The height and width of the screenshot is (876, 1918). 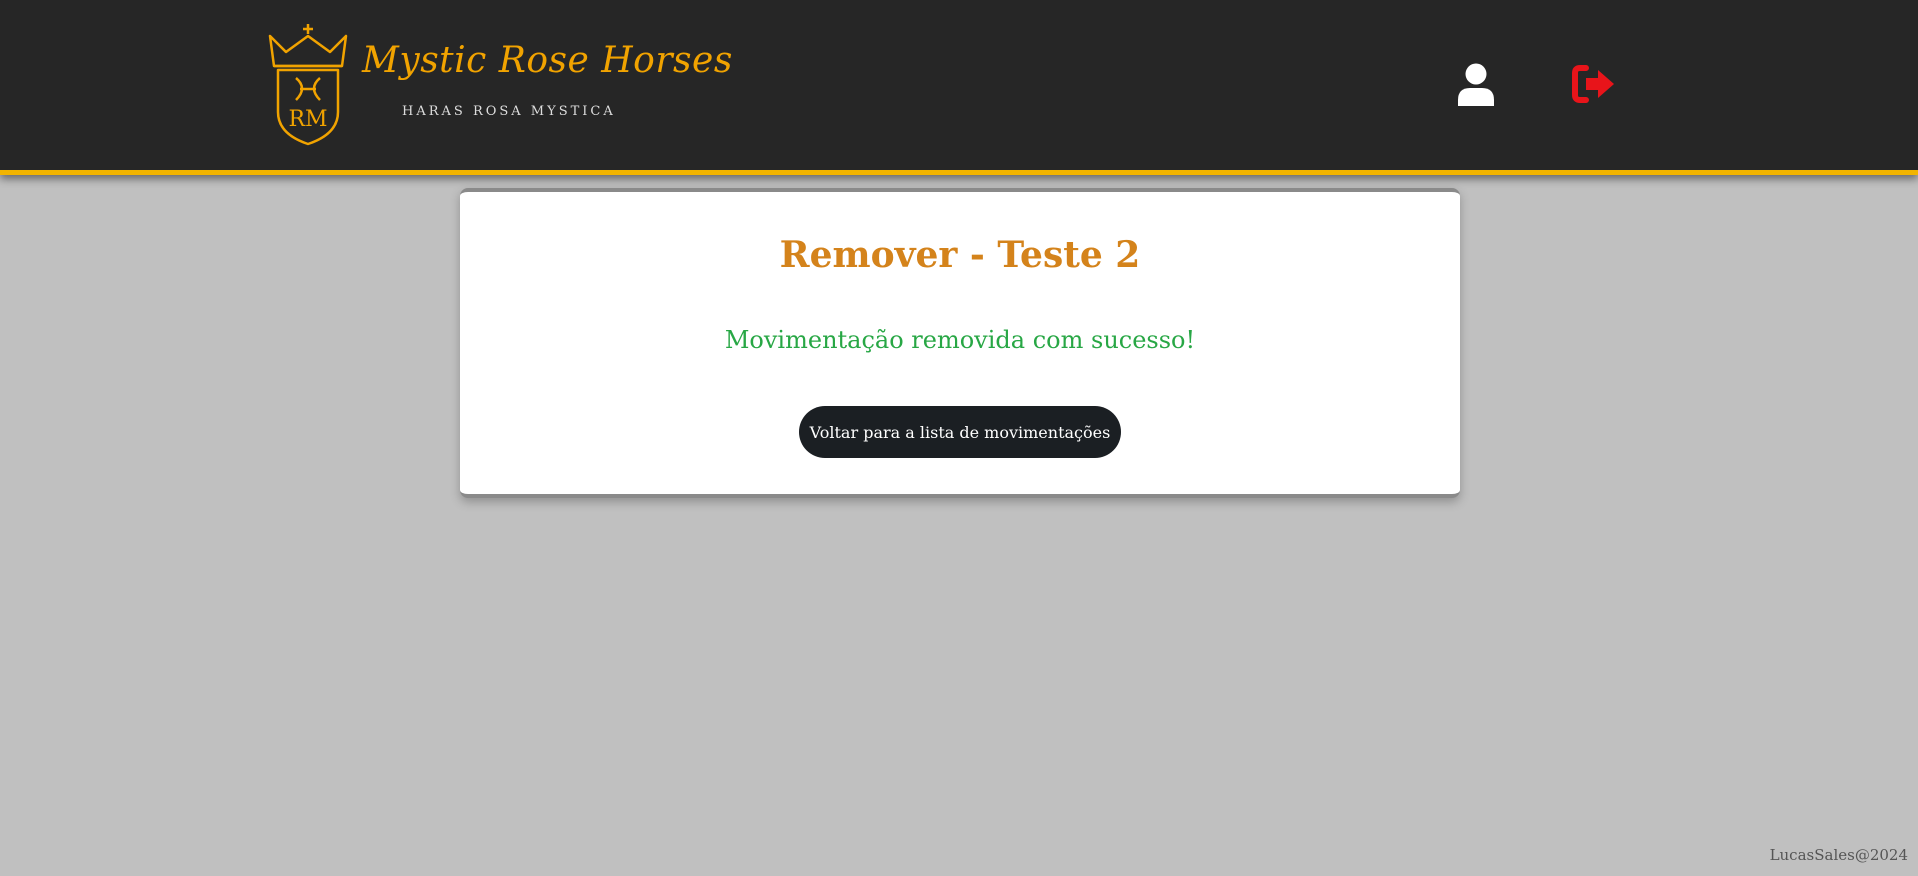 I want to click on brand-name: Mystic Rose Horses, so click(x=547, y=60).